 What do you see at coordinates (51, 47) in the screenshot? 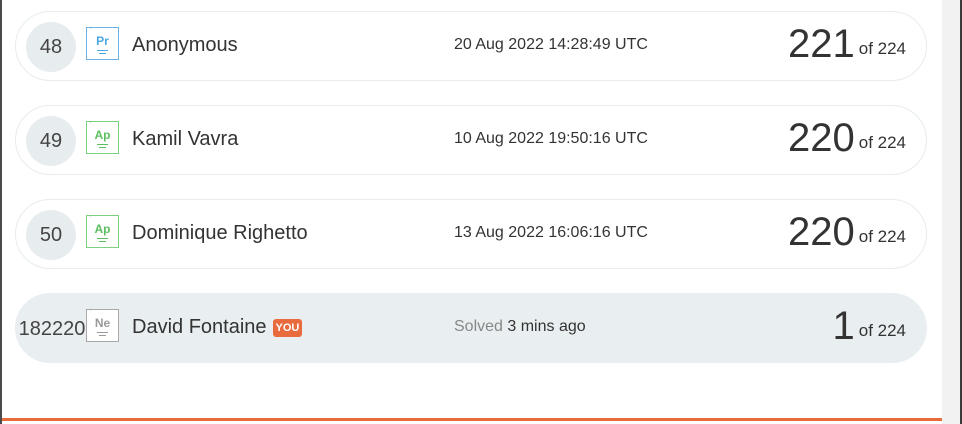
I see `rank-badge: 48` at bounding box center [51, 47].